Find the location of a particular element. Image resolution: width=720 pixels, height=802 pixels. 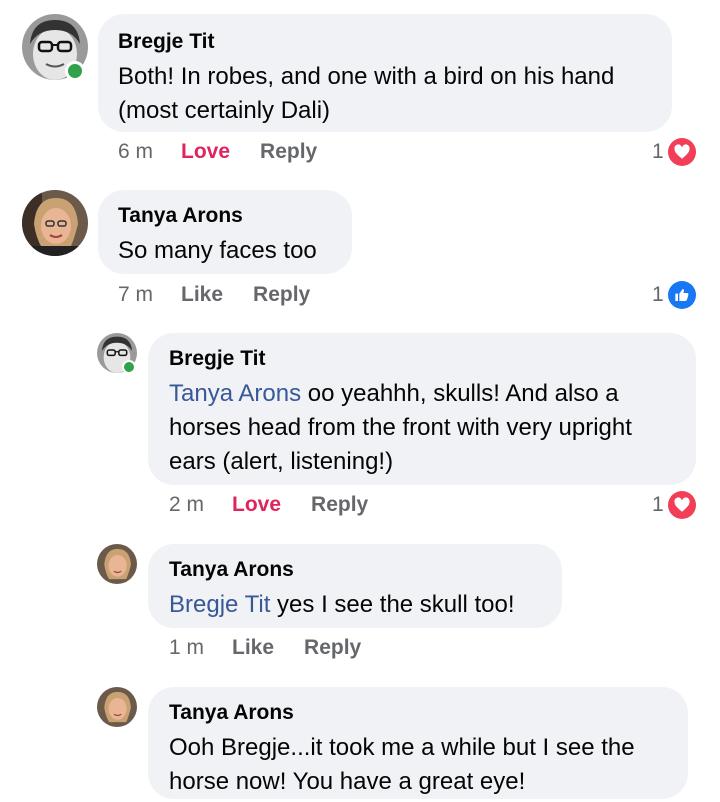

comment-time: 2 m is located at coordinates (186, 505).